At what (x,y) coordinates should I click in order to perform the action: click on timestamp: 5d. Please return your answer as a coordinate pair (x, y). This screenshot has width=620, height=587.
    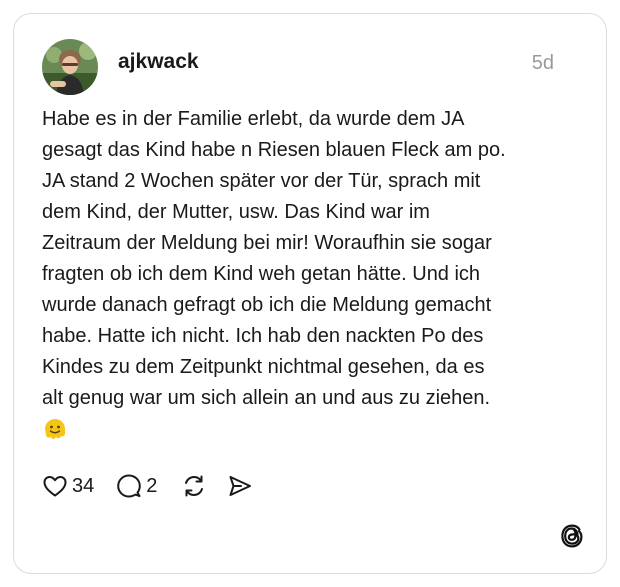
    Looking at the image, I should click on (542, 63).